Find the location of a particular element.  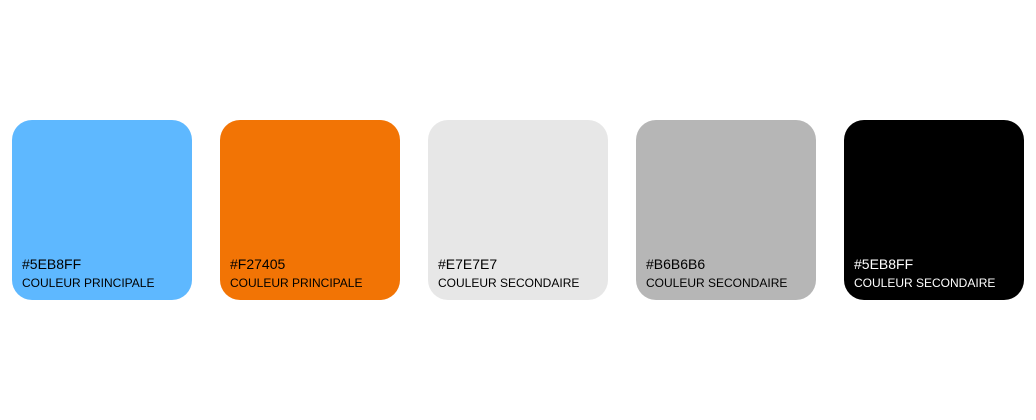

color-swatch-primary-orange: #F27405 COULEUR PRINCIPALE is located at coordinates (310, 210).